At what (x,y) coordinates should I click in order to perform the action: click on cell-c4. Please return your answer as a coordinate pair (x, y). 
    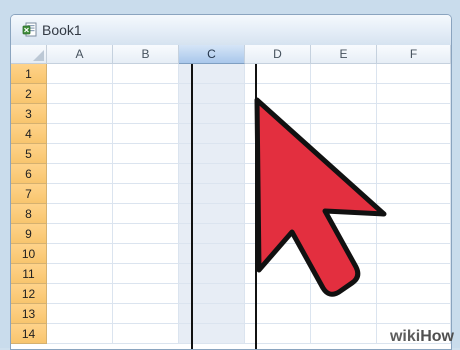
    Looking at the image, I should click on (212, 134).